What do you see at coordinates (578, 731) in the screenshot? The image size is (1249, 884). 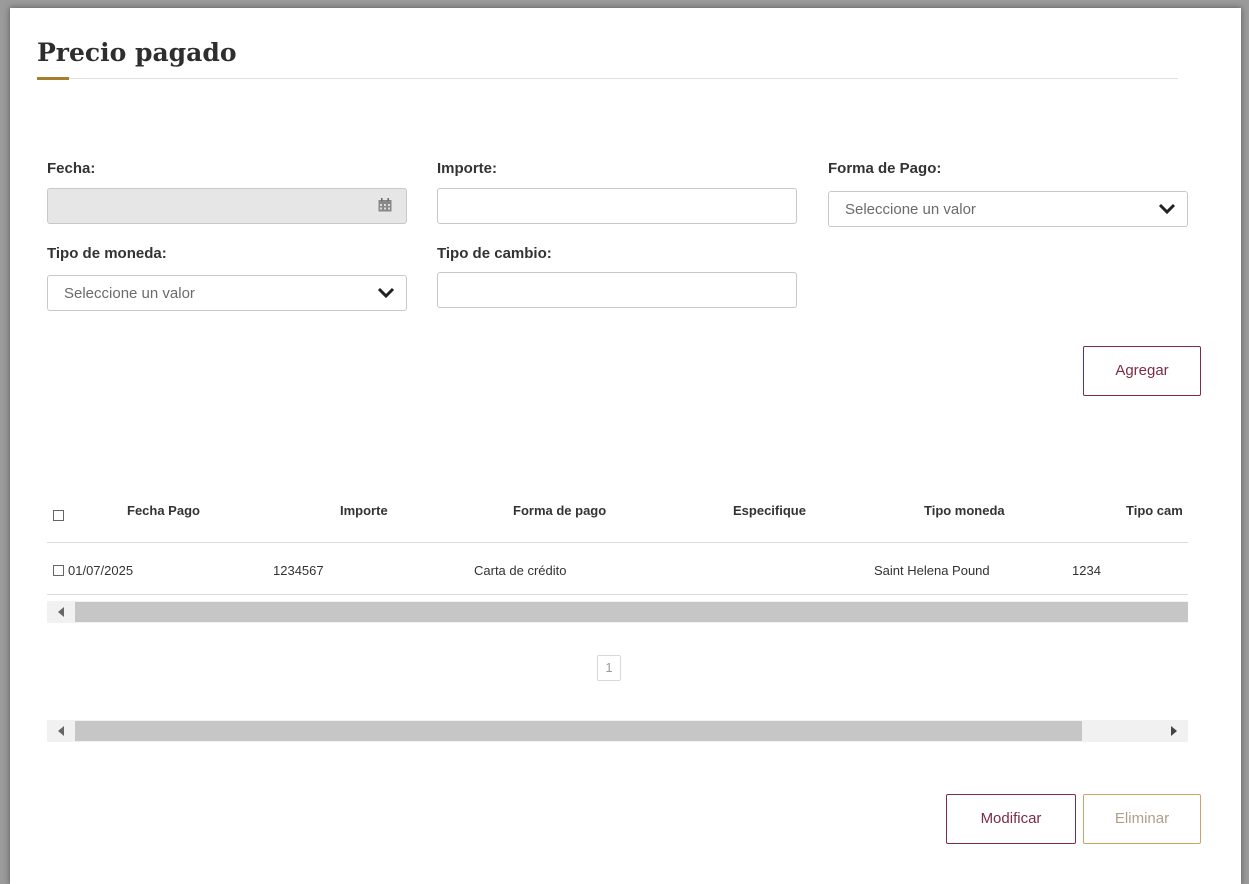 I see `grid-scrollbar-thumb` at bounding box center [578, 731].